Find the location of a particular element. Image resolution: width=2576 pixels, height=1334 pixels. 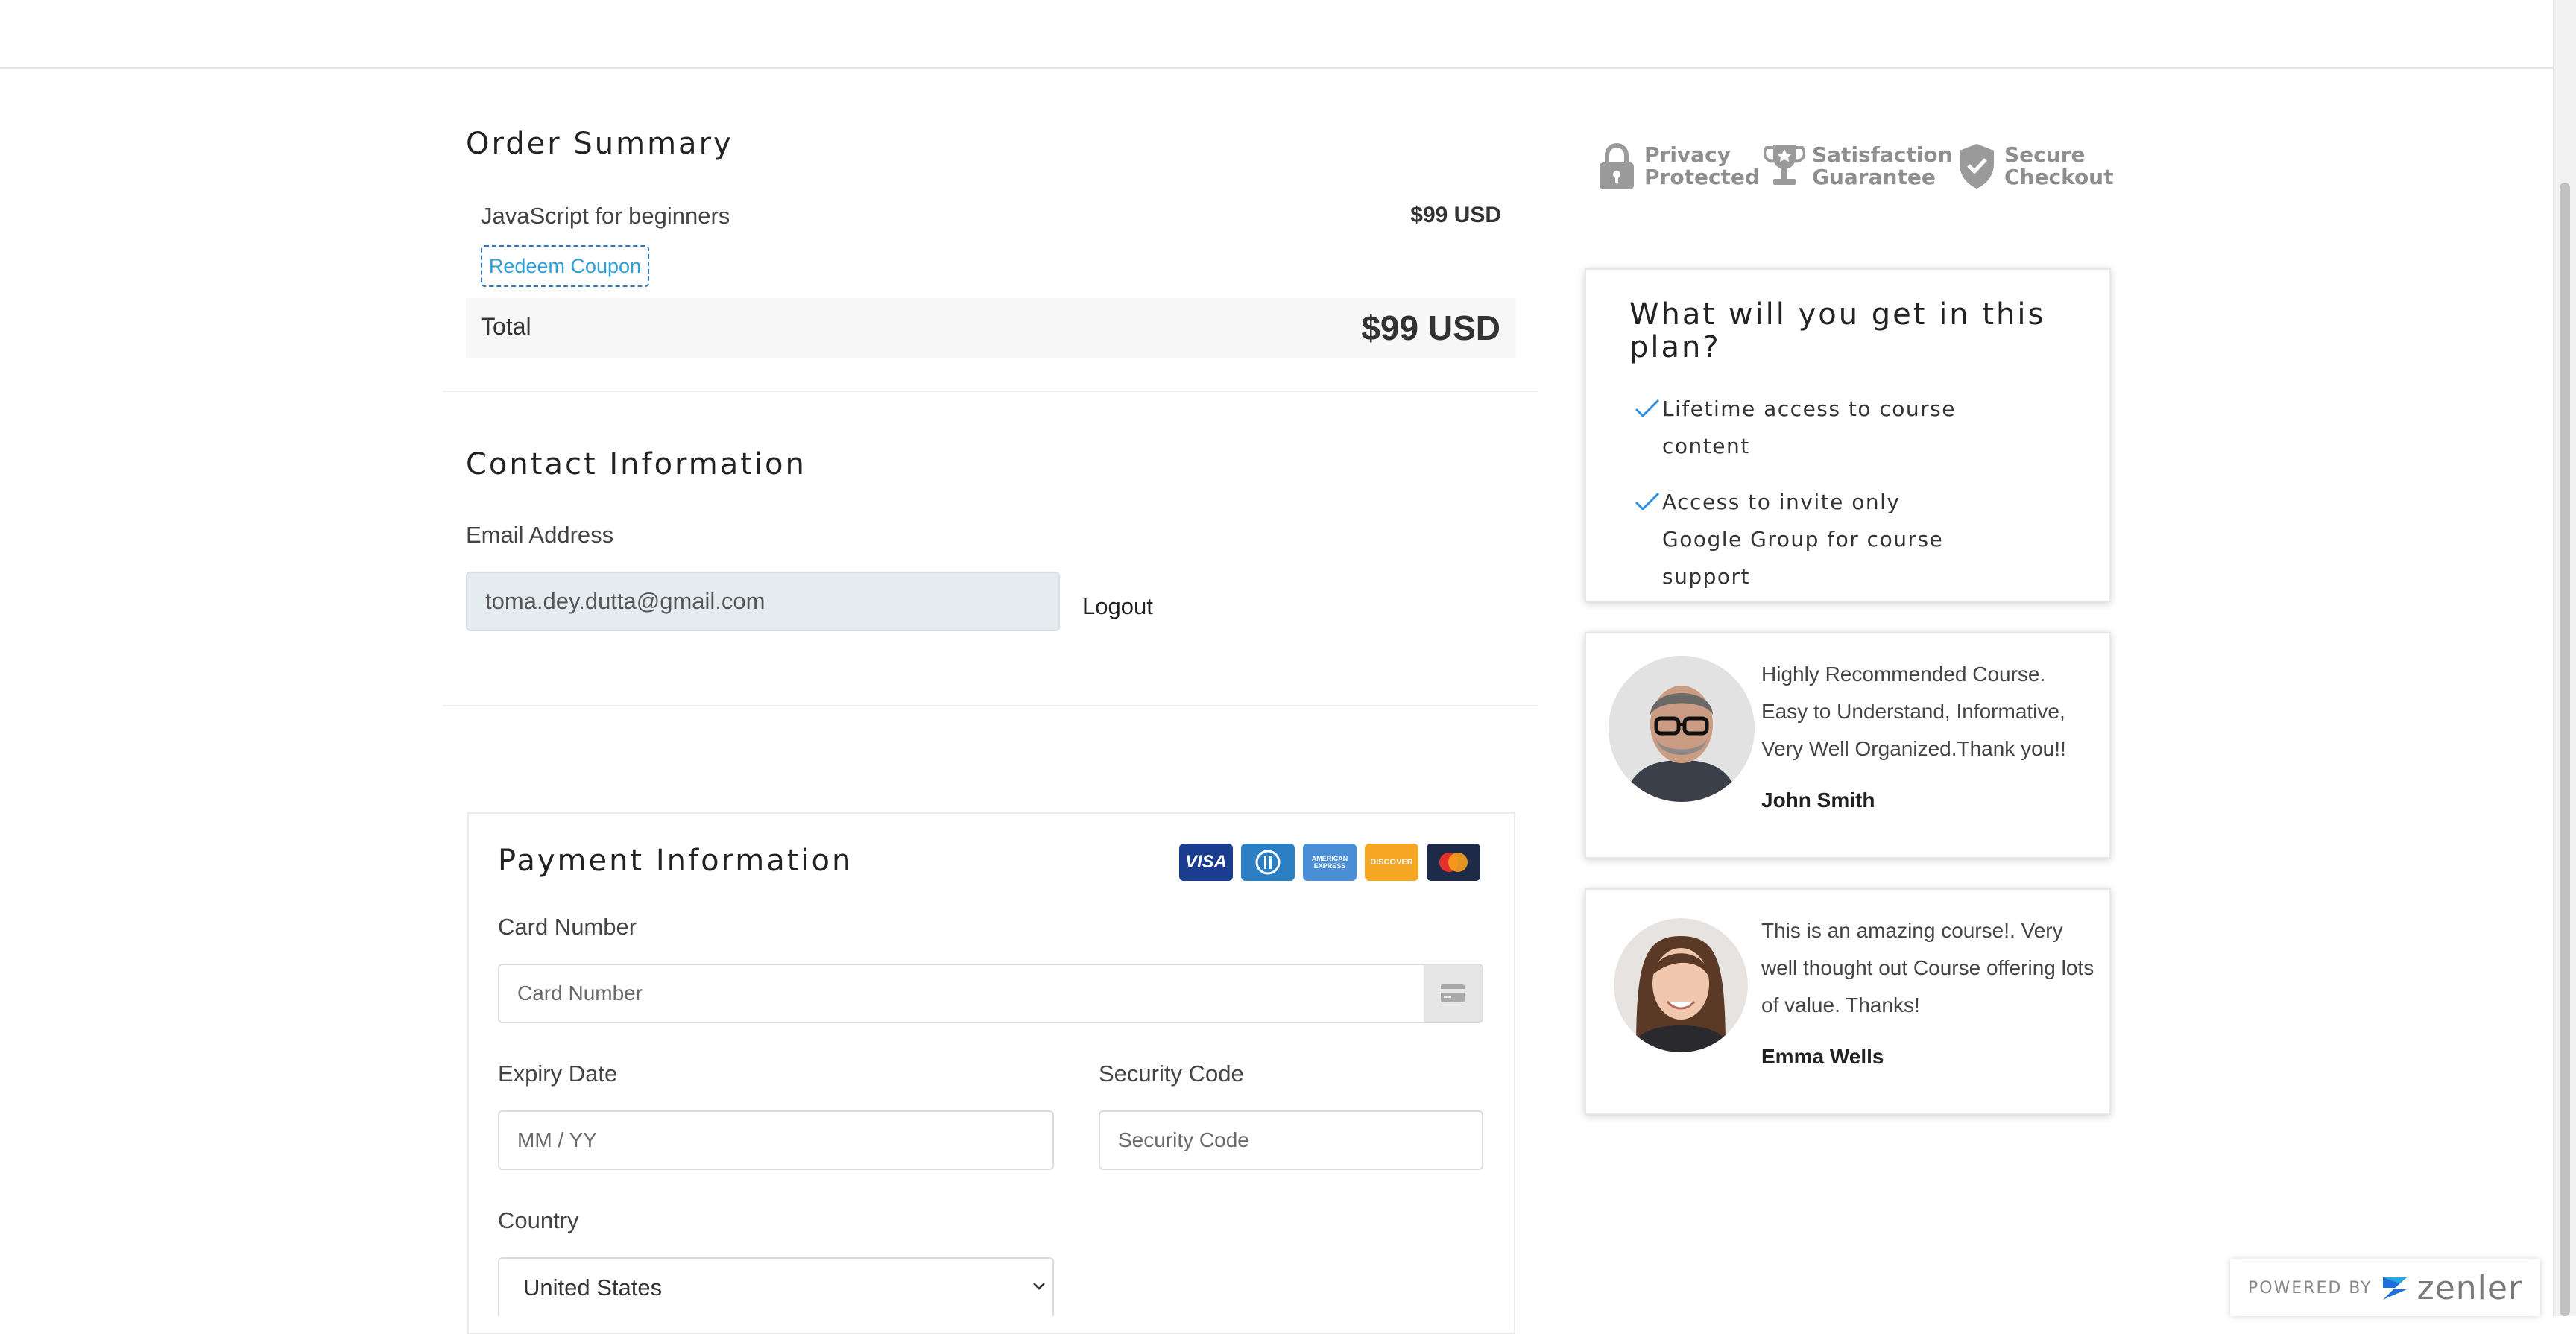

redeem-coupon-button: Redeem Coupon is located at coordinates (565, 266).